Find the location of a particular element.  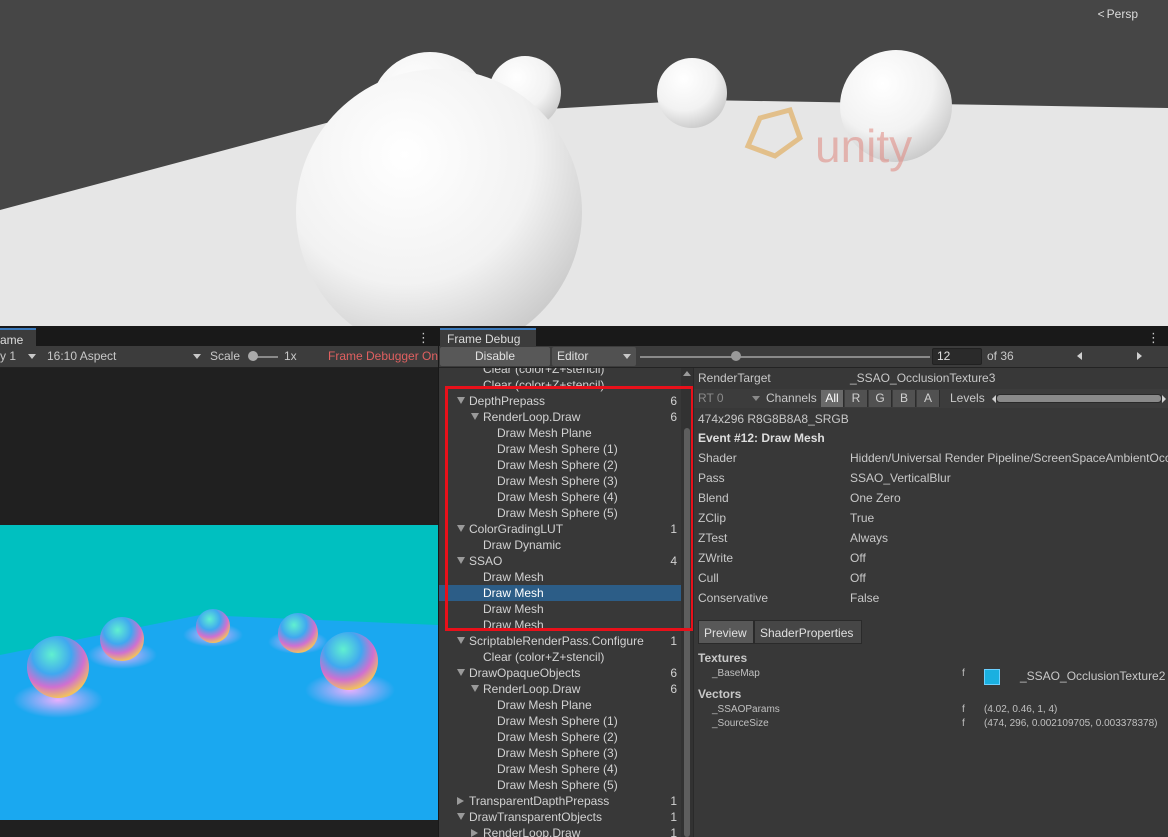

previous-event-icon is located at coordinates (1079, 356).